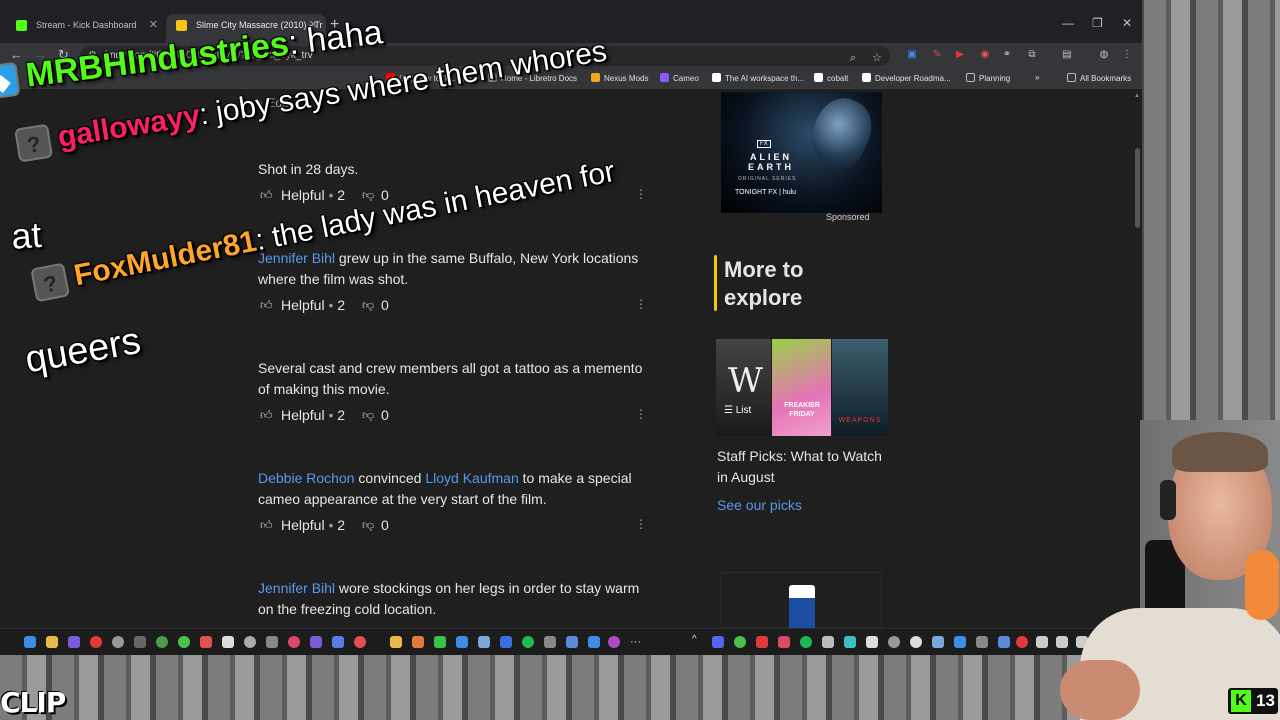  What do you see at coordinates (988, 78) in the screenshot?
I see `bookmark-folder: Planning` at bounding box center [988, 78].